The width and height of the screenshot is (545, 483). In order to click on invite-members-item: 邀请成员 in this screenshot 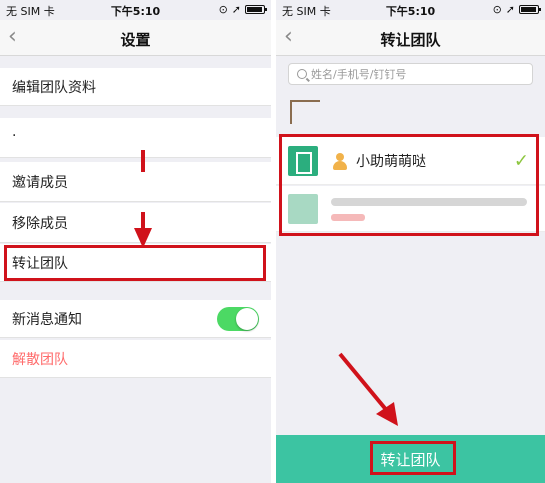, I will do `click(135, 182)`.